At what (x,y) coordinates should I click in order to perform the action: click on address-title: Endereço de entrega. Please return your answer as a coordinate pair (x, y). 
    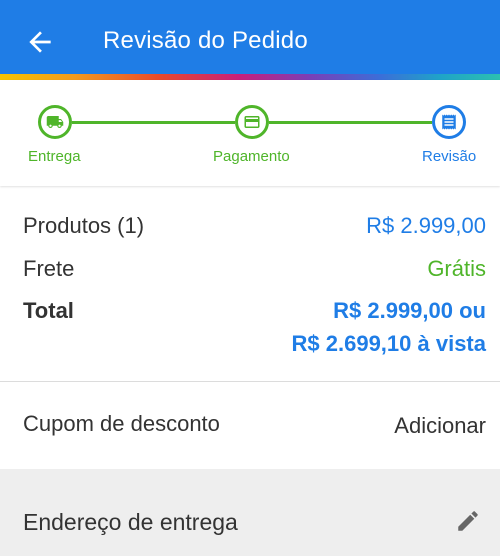
    Looking at the image, I should click on (130, 522).